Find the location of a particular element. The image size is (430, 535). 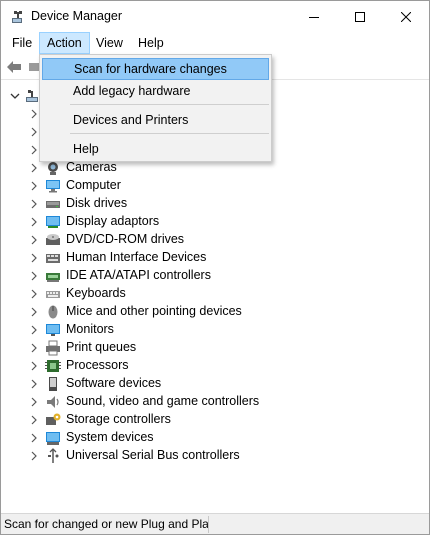

status-separator is located at coordinates (208, 524).